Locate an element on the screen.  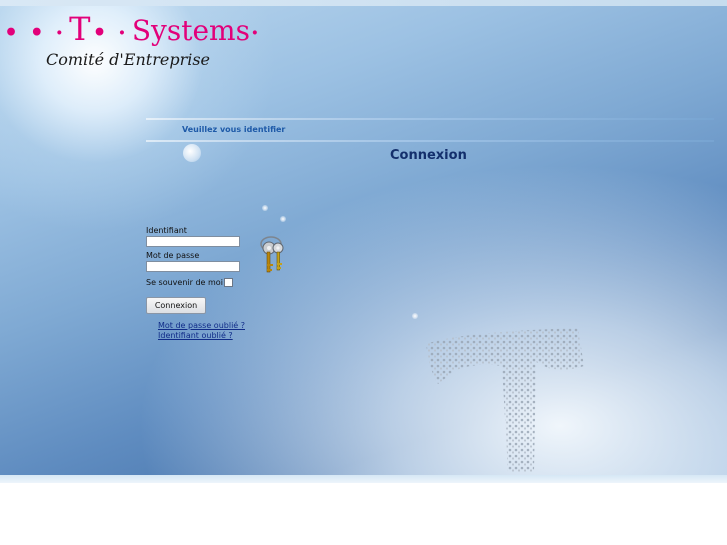
brand-dots-mid: • · is located at coordinates (110, 33).